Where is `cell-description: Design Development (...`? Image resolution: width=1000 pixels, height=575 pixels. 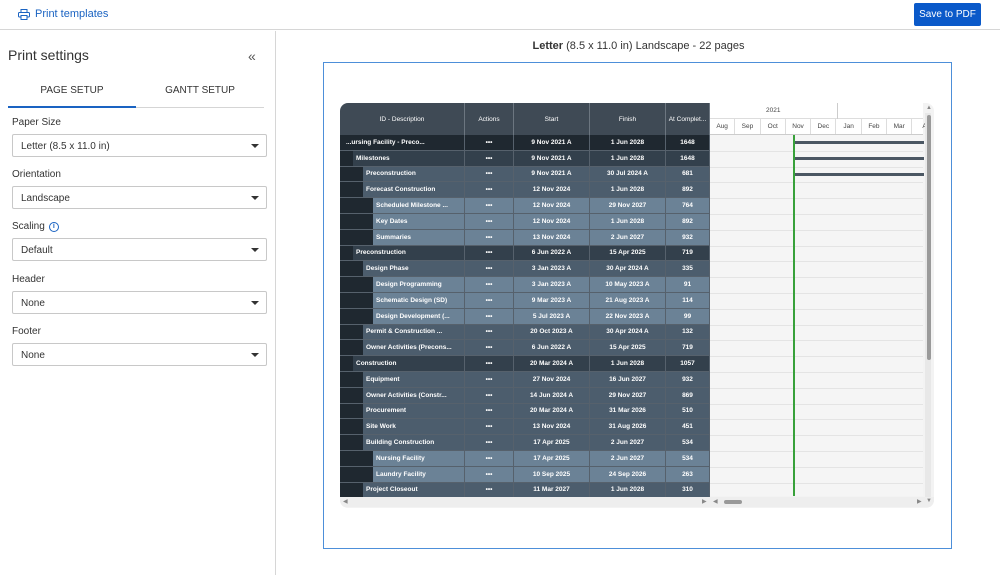 cell-description: Design Development (... is located at coordinates (402, 316).